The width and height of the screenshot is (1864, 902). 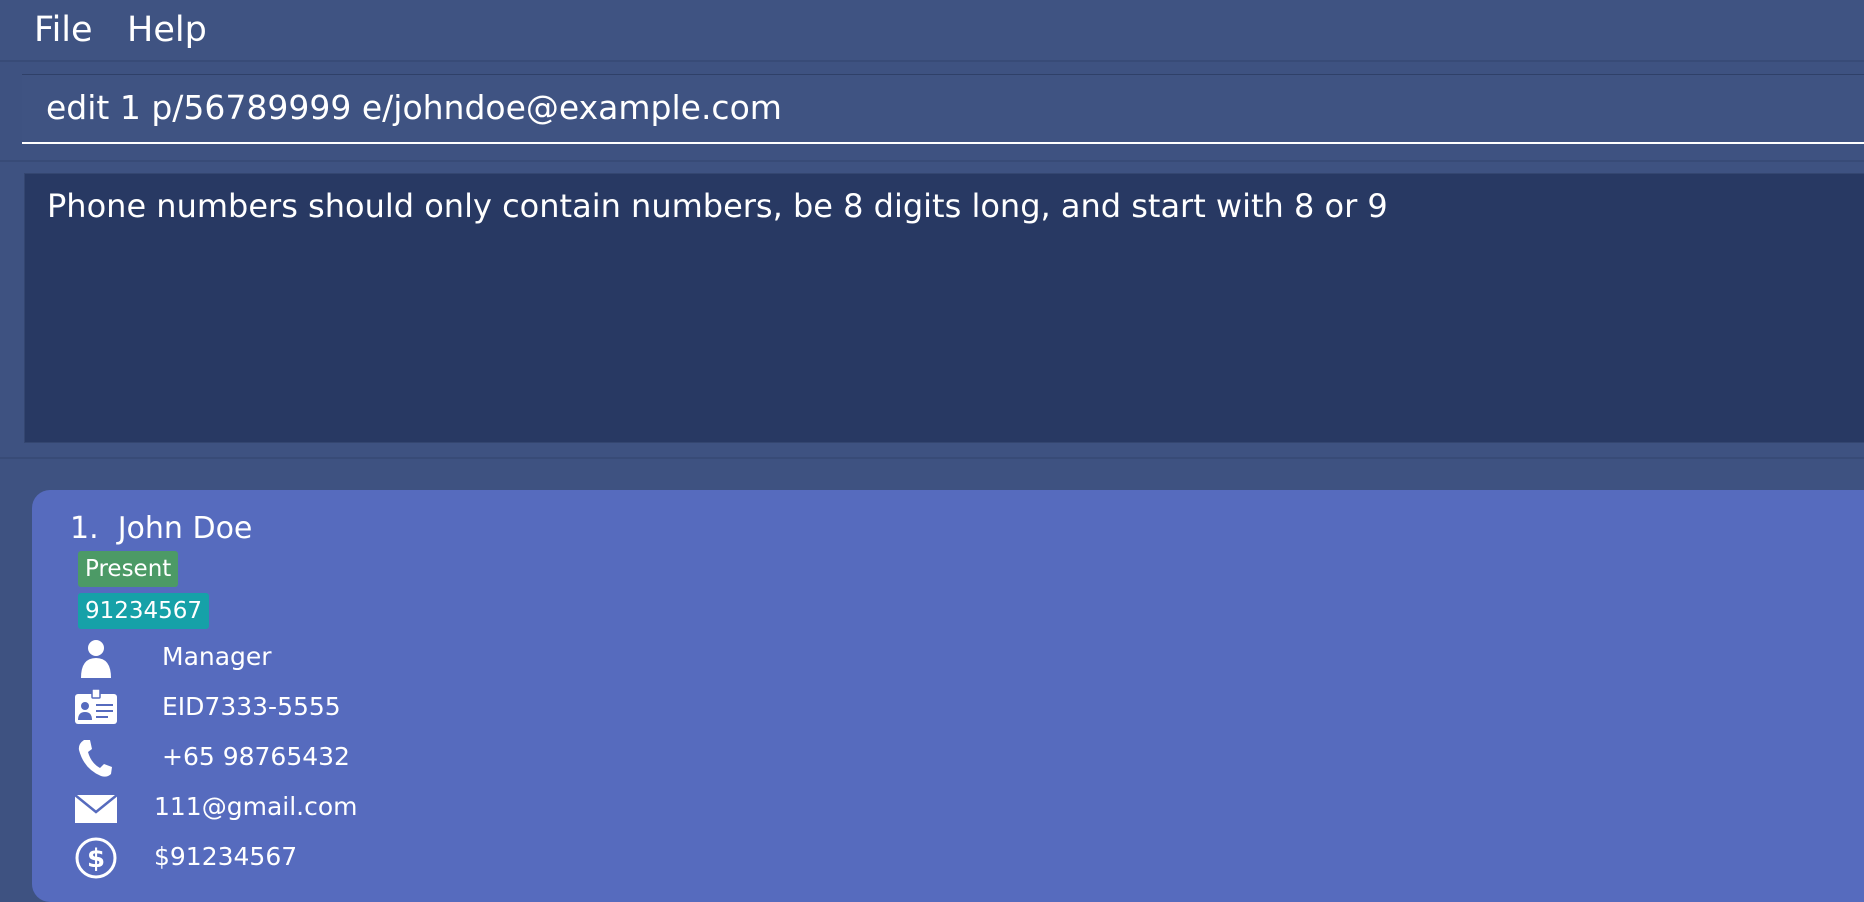 What do you see at coordinates (274, 658) in the screenshot?
I see `role-field: Manager` at bounding box center [274, 658].